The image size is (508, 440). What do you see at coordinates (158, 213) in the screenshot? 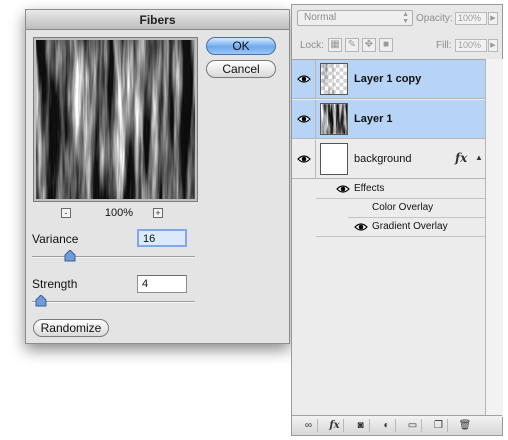
I see `zoom-in-button: +` at bounding box center [158, 213].